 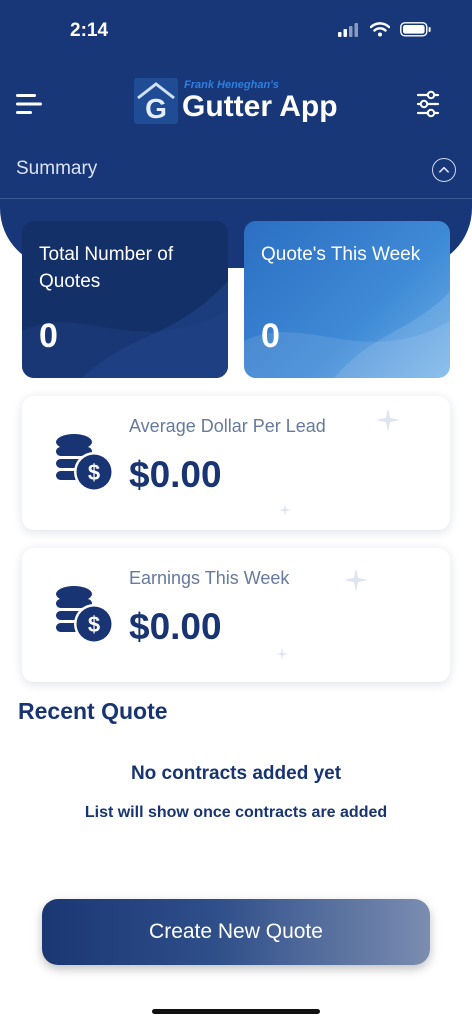 I want to click on summary-label: Summary, so click(x=57, y=168).